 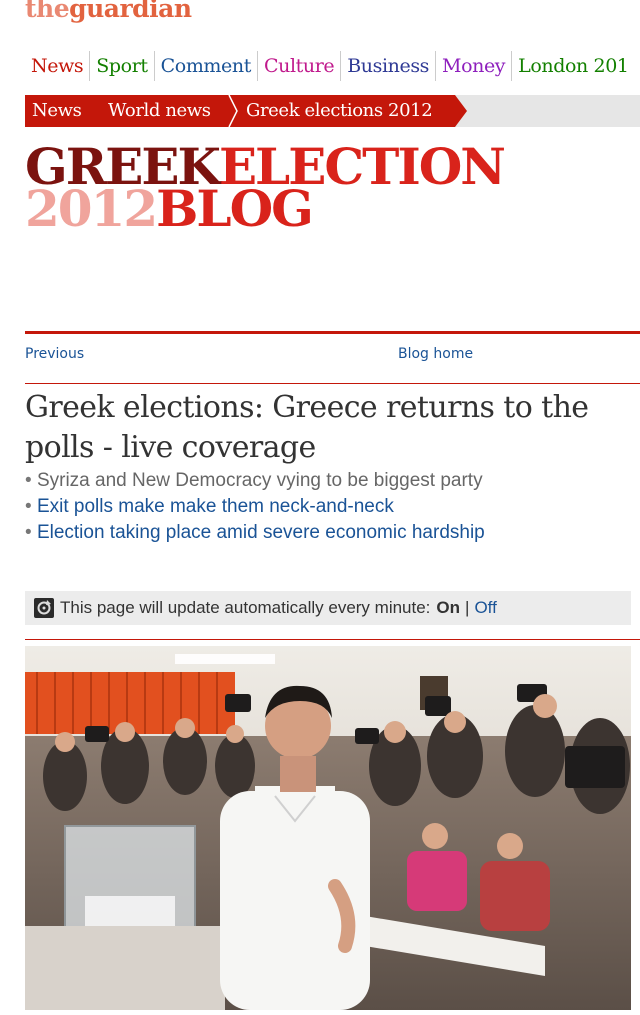 I want to click on chevron-right-icon, so click(x=233, y=111).